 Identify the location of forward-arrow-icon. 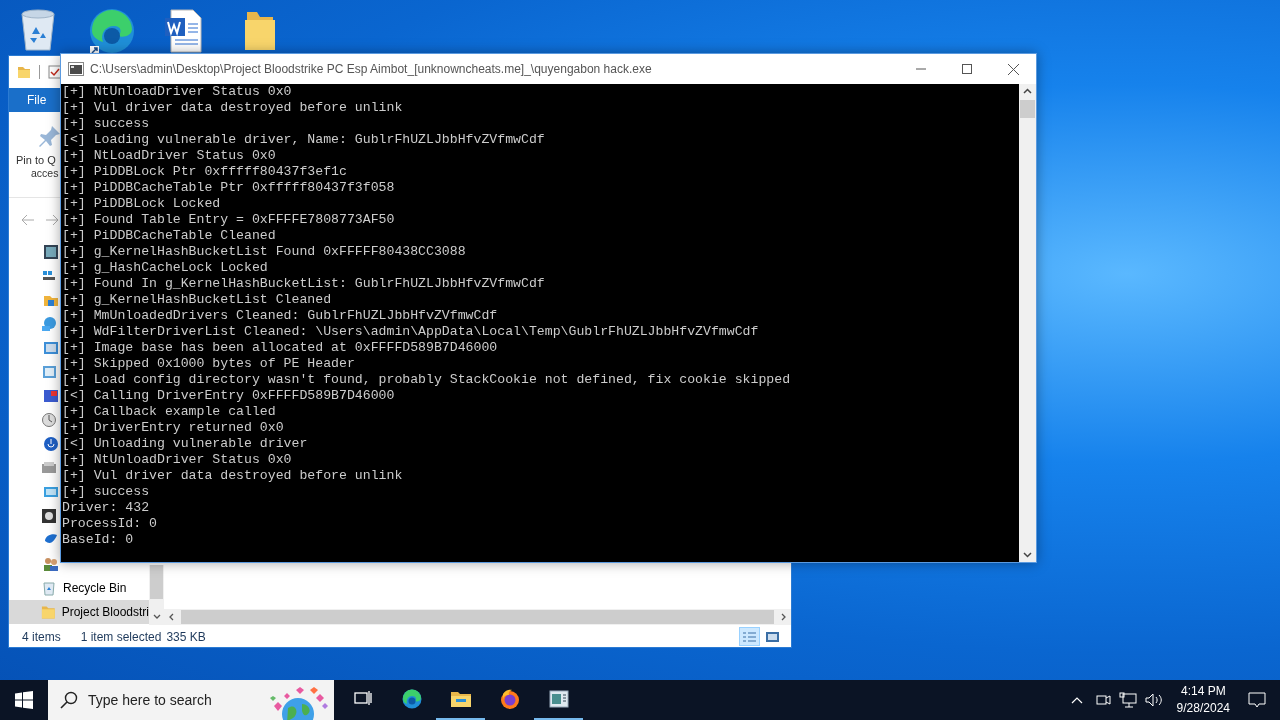
(52, 220).